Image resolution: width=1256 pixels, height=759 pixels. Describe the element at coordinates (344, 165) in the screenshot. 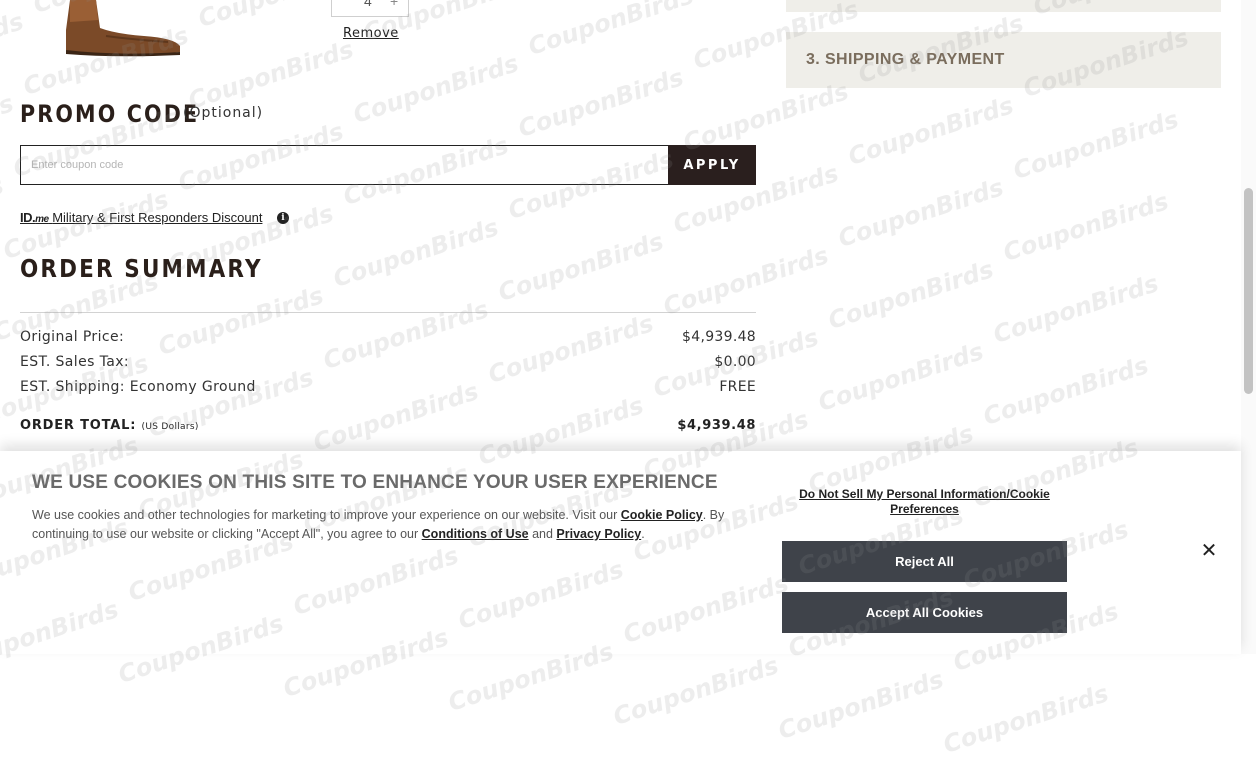

I see `coupon-code-input` at that location.